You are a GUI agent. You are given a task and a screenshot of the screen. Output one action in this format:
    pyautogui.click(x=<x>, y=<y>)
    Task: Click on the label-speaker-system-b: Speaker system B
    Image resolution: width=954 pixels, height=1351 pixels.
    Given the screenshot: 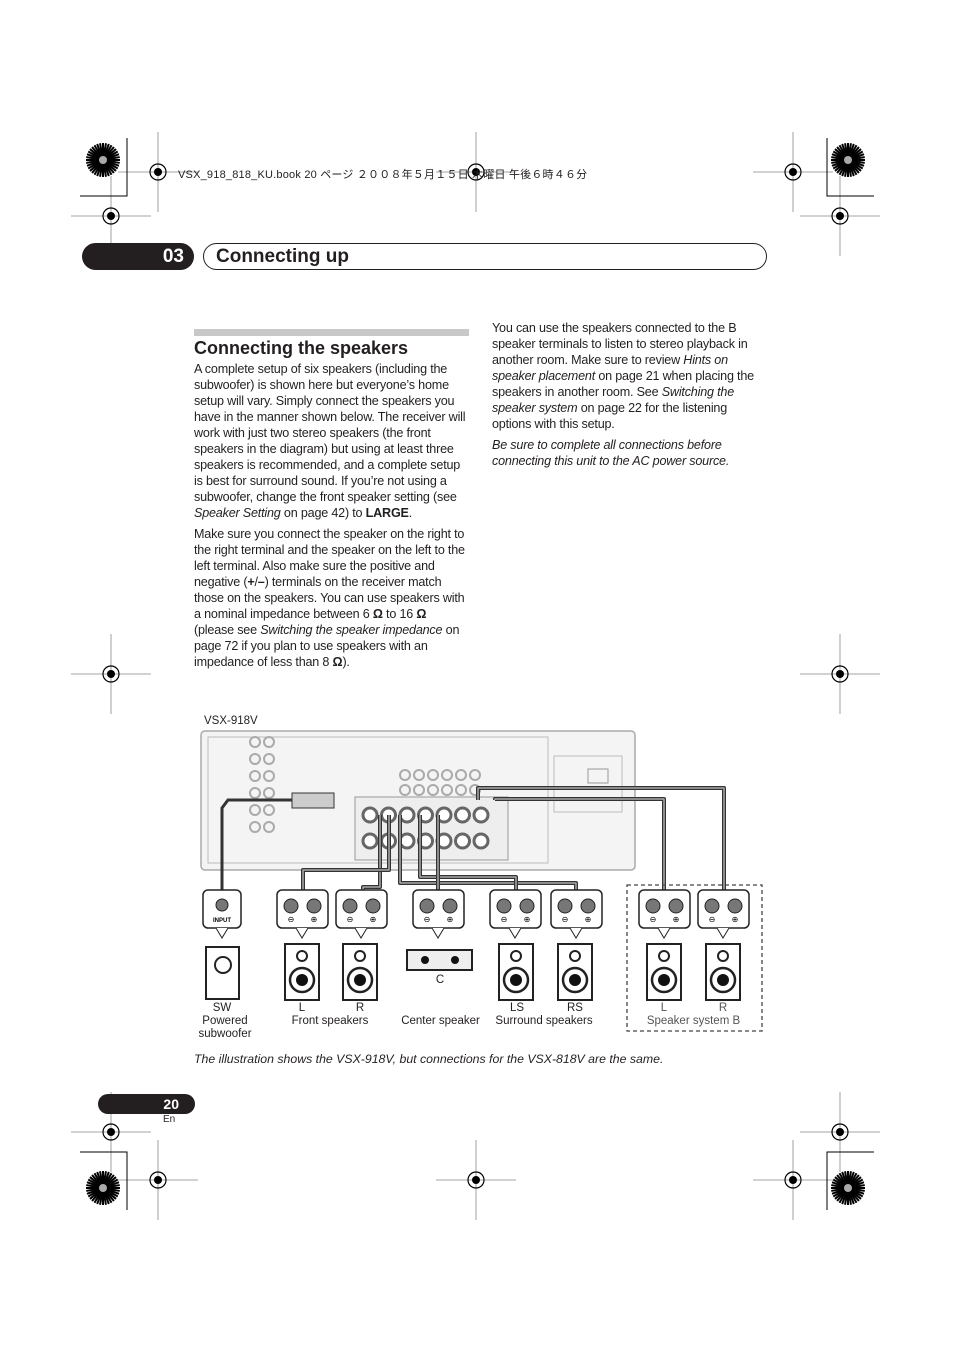 What is the action you would take?
    pyautogui.click(x=693, y=1021)
    